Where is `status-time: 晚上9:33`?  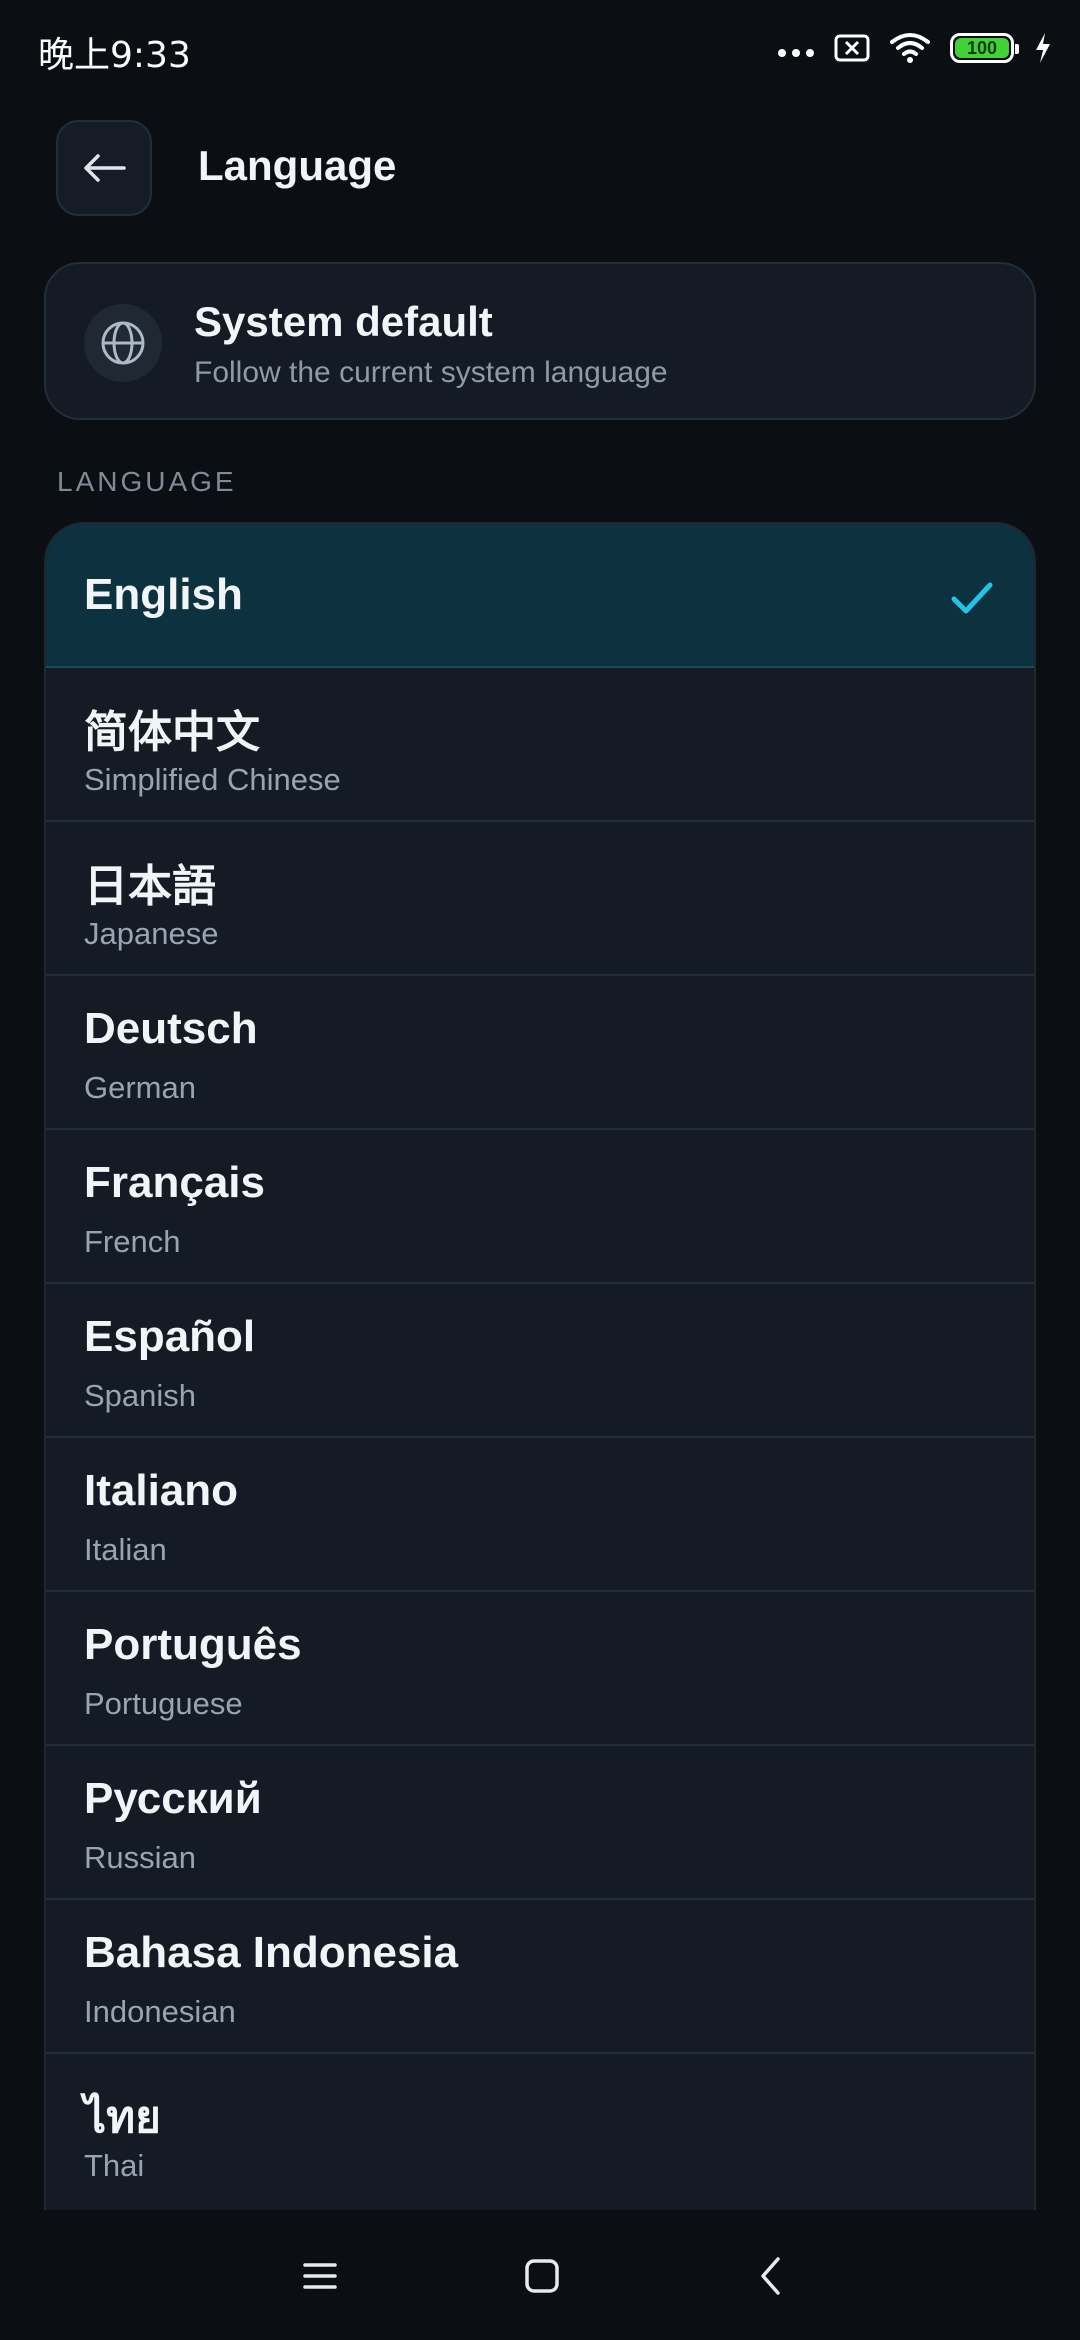 status-time: 晚上9:33 is located at coordinates (114, 55).